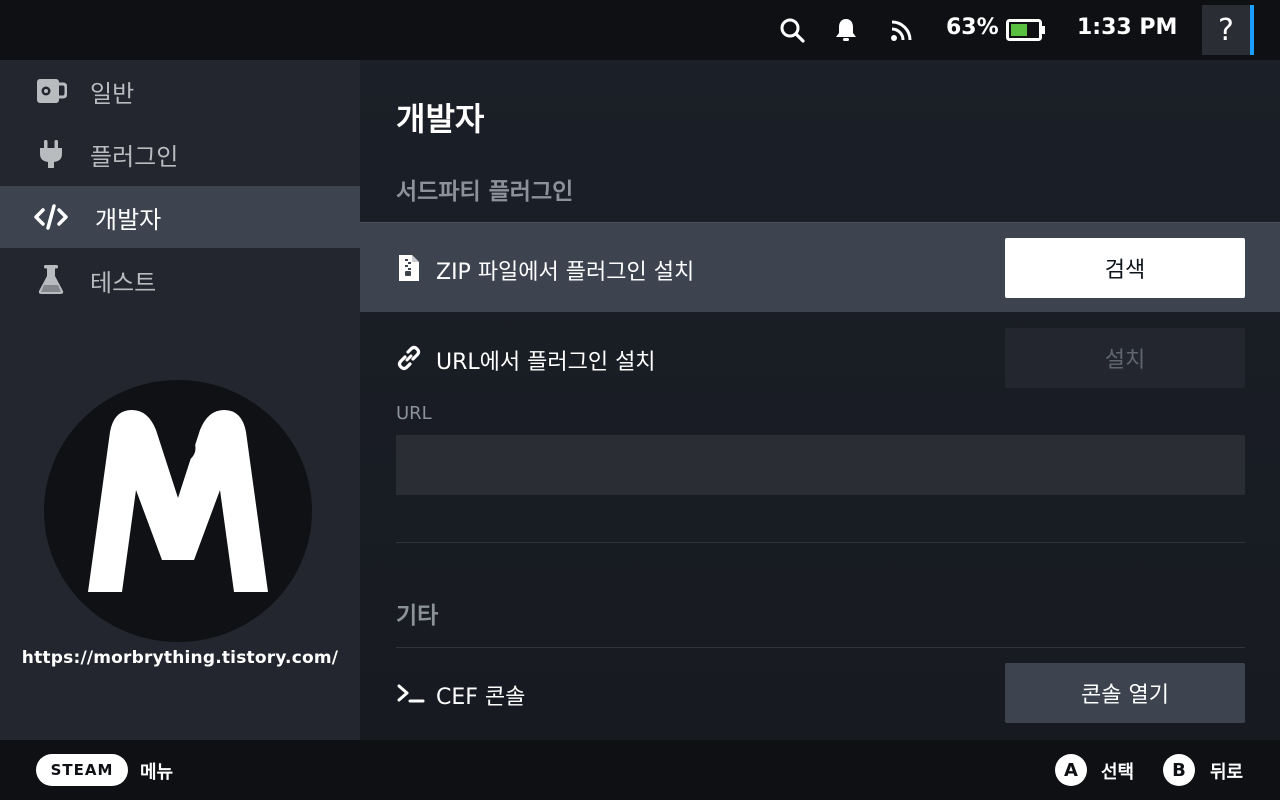  Describe the element at coordinates (820, 465) in the screenshot. I see `url-input` at that location.